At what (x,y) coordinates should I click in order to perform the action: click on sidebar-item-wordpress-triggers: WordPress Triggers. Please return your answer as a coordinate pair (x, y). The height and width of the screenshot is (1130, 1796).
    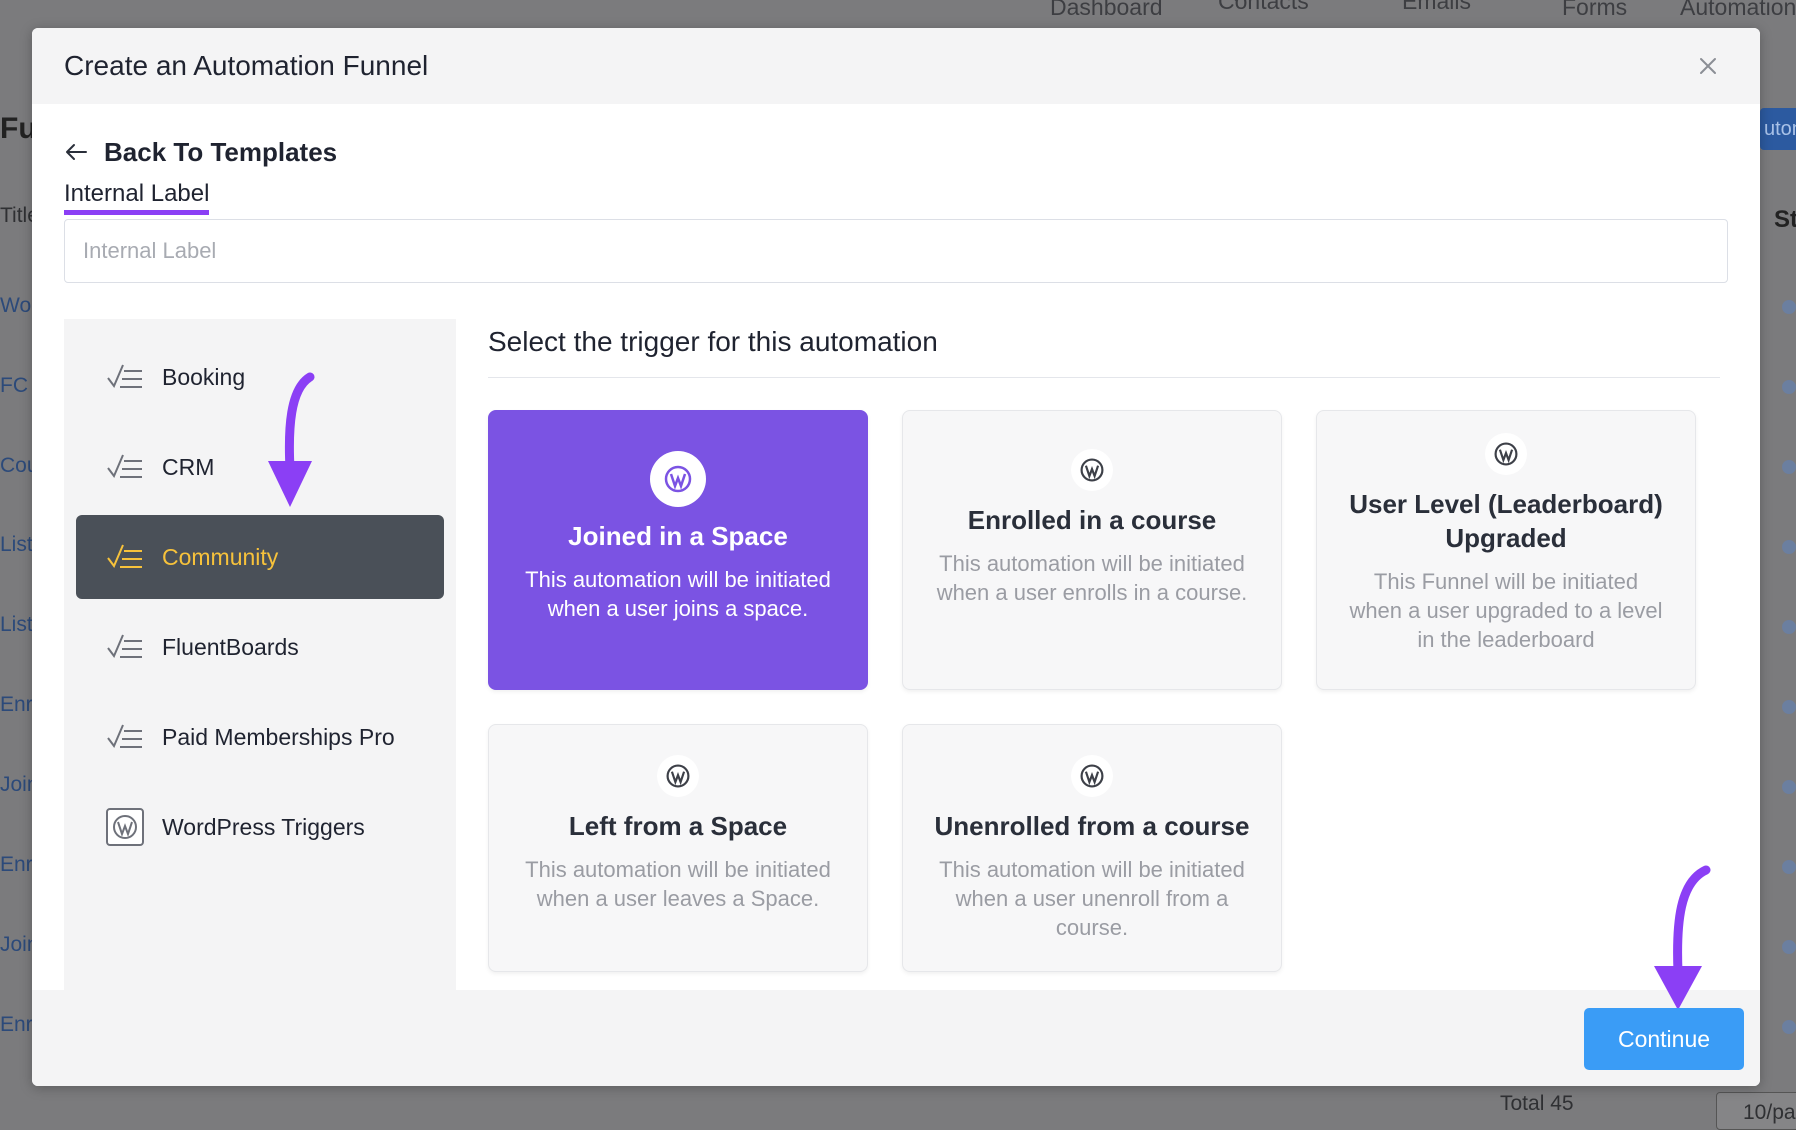
    Looking at the image, I should click on (260, 827).